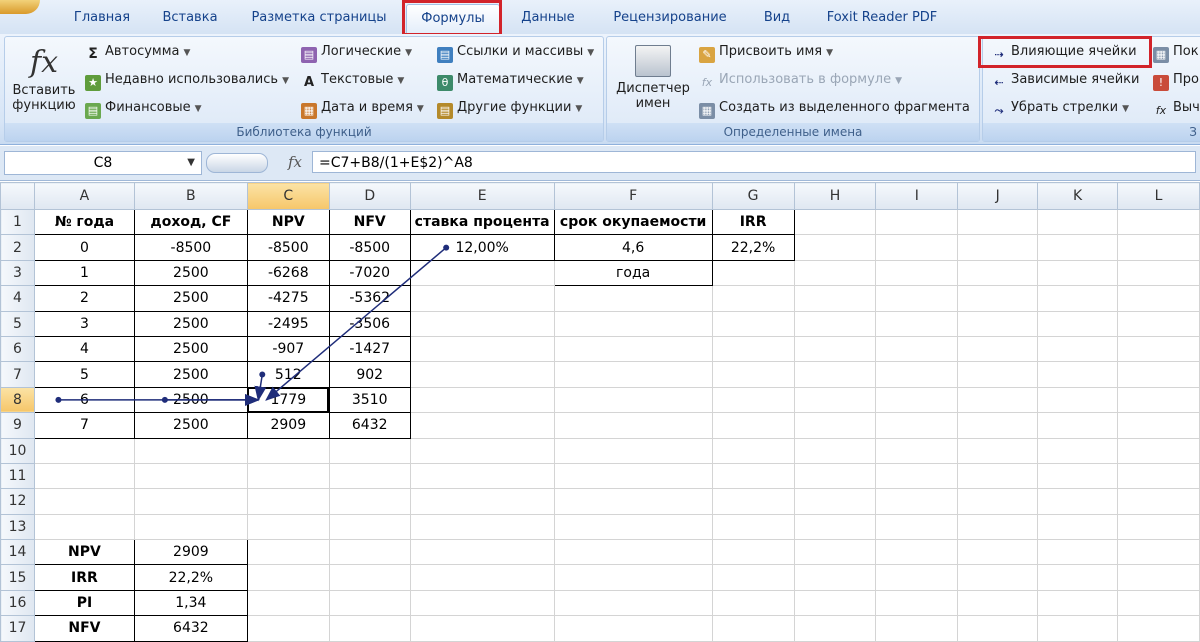 This screenshot has height=642, width=1200. Describe the element at coordinates (84, 349) in the screenshot. I see `cell-A6: 4` at that location.